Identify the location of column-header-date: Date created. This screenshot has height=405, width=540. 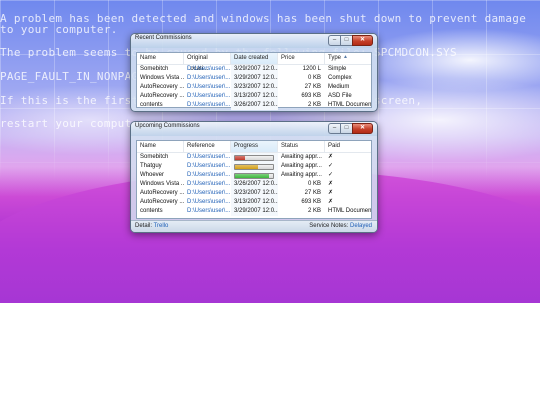
(254, 58).